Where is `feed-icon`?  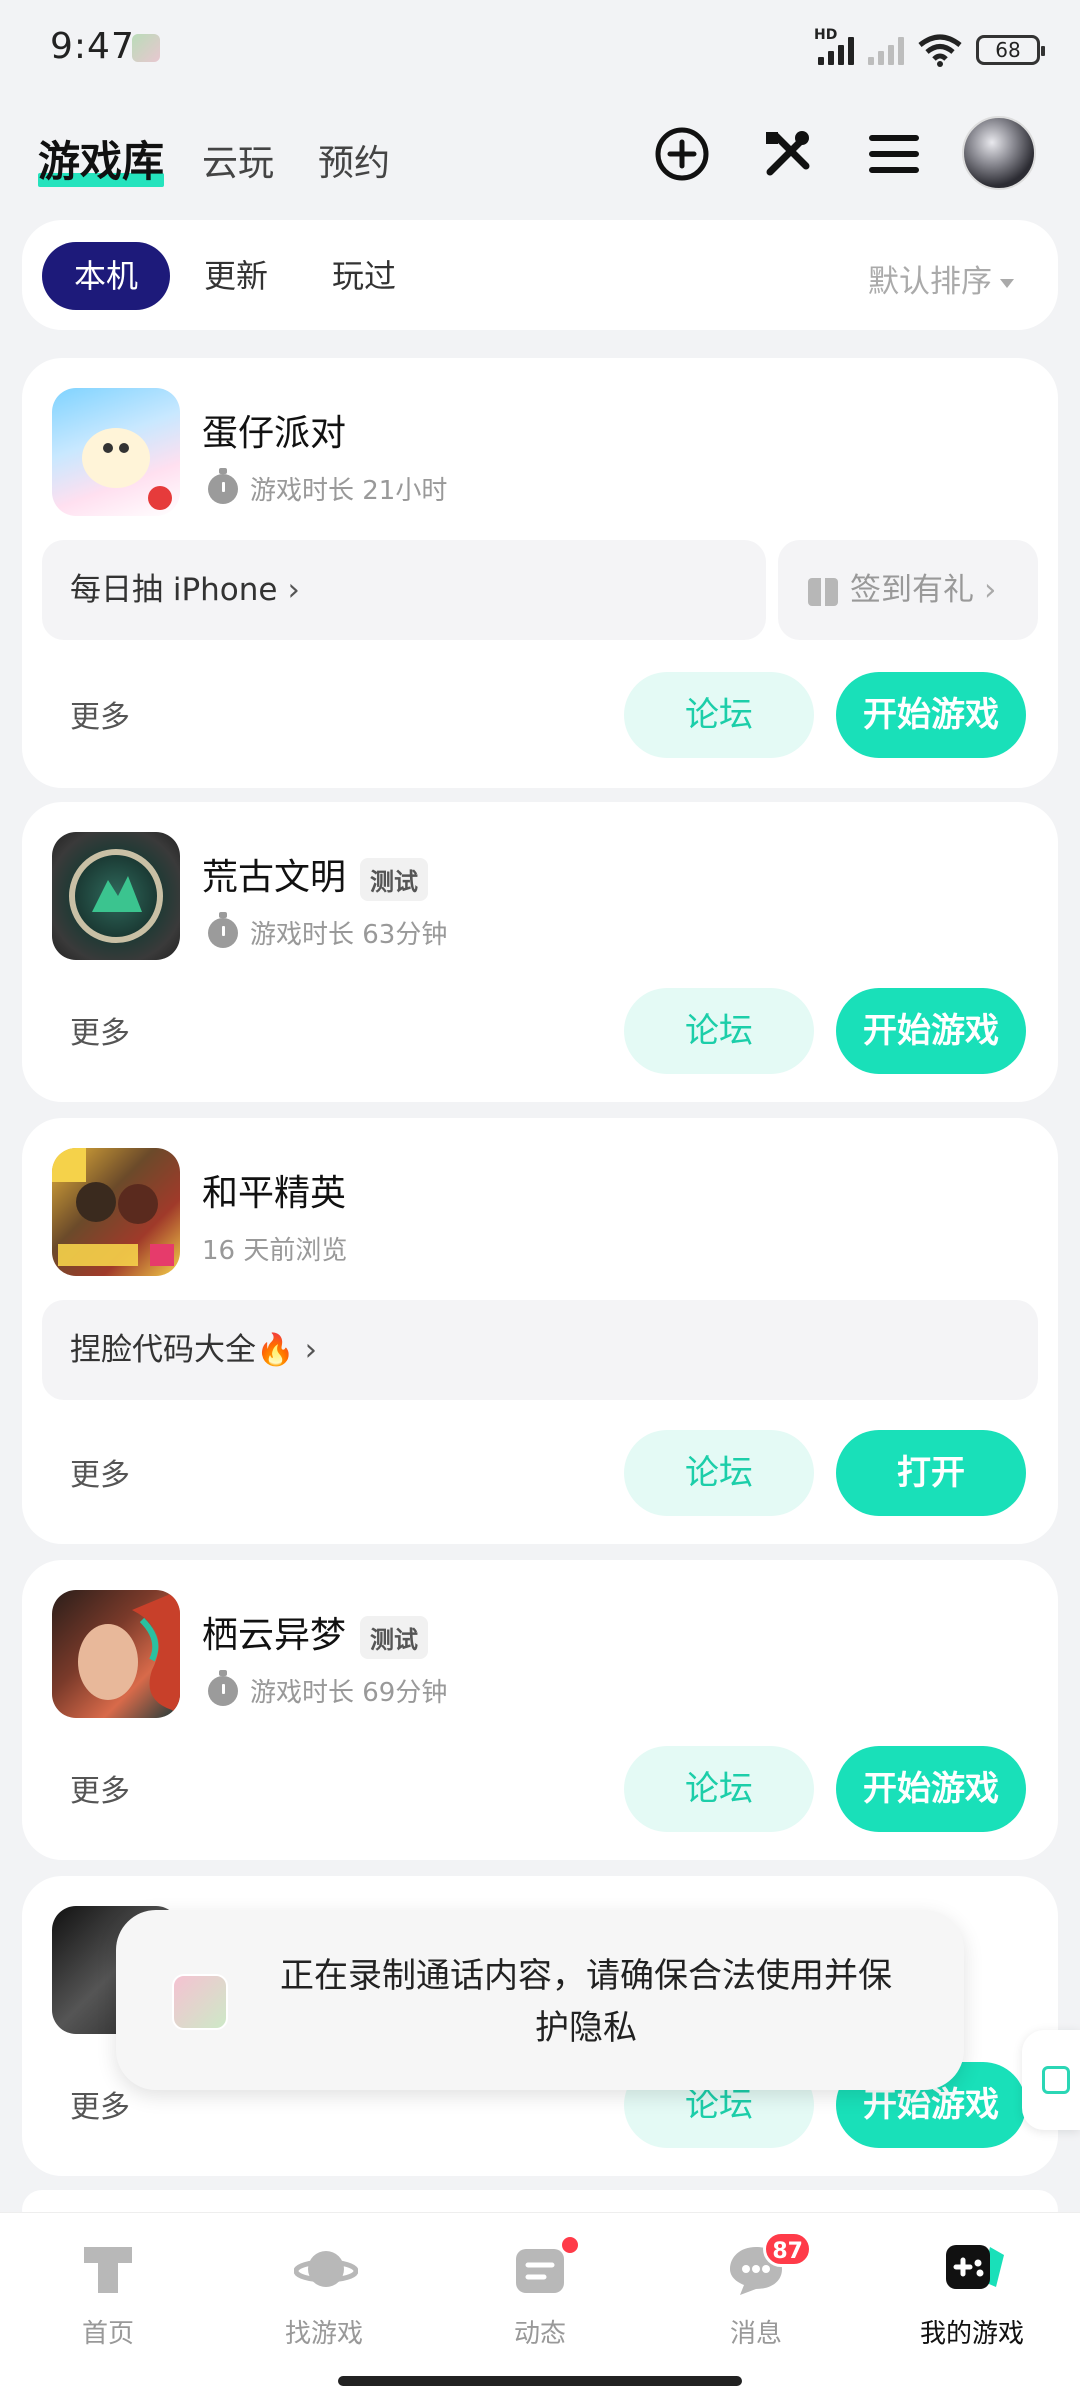 feed-icon is located at coordinates (545, 2266).